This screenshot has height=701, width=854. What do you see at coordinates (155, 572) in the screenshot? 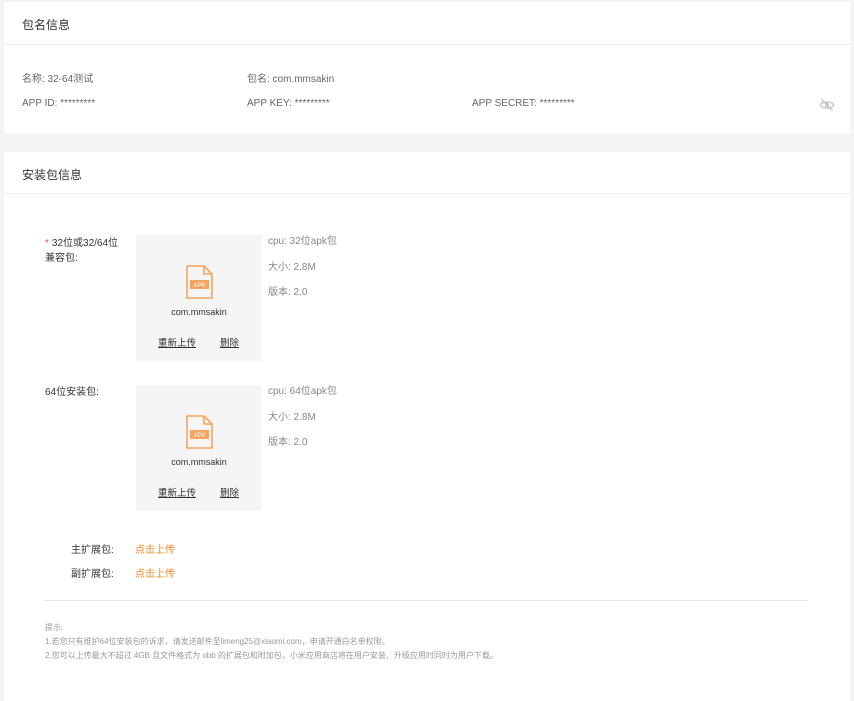
I see `sub-ext-upload-link: 点击上传` at bounding box center [155, 572].